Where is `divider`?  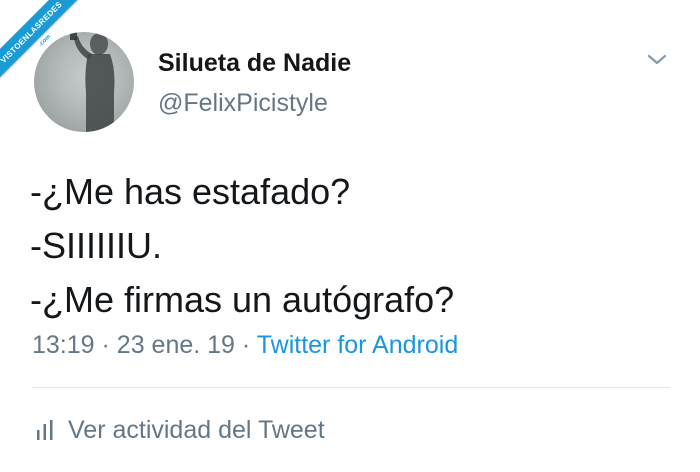 divider is located at coordinates (351, 387).